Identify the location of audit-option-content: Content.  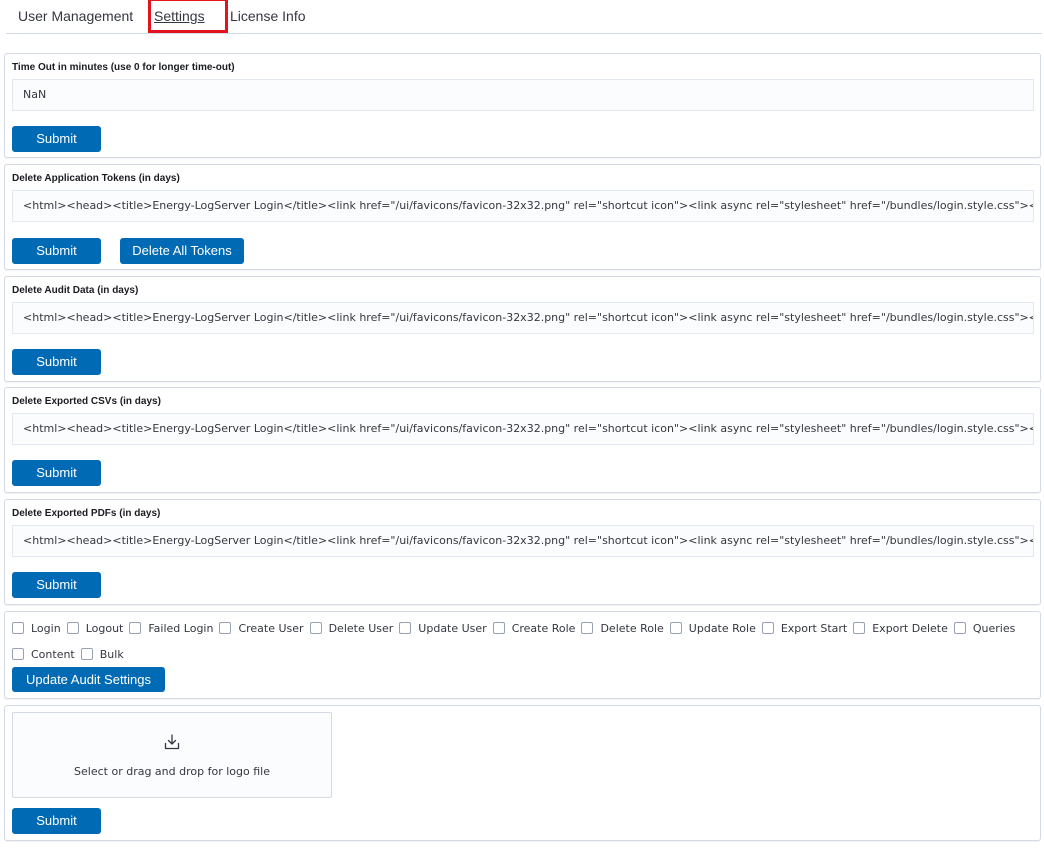
(43, 654).